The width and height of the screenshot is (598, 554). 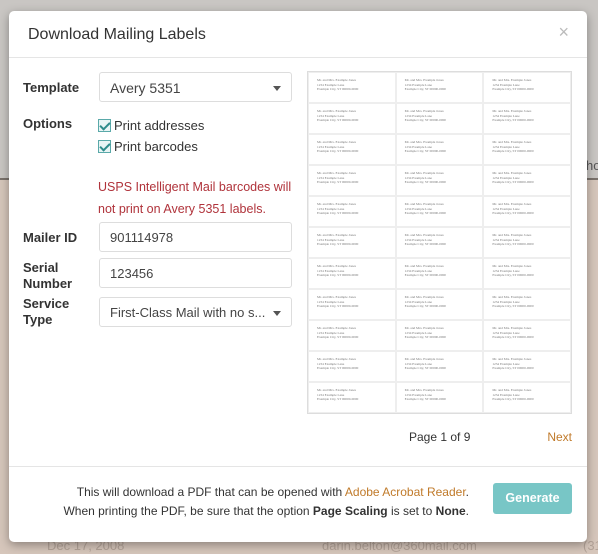 What do you see at coordinates (195, 273) in the screenshot?
I see `serial-number-input: 123456` at bounding box center [195, 273].